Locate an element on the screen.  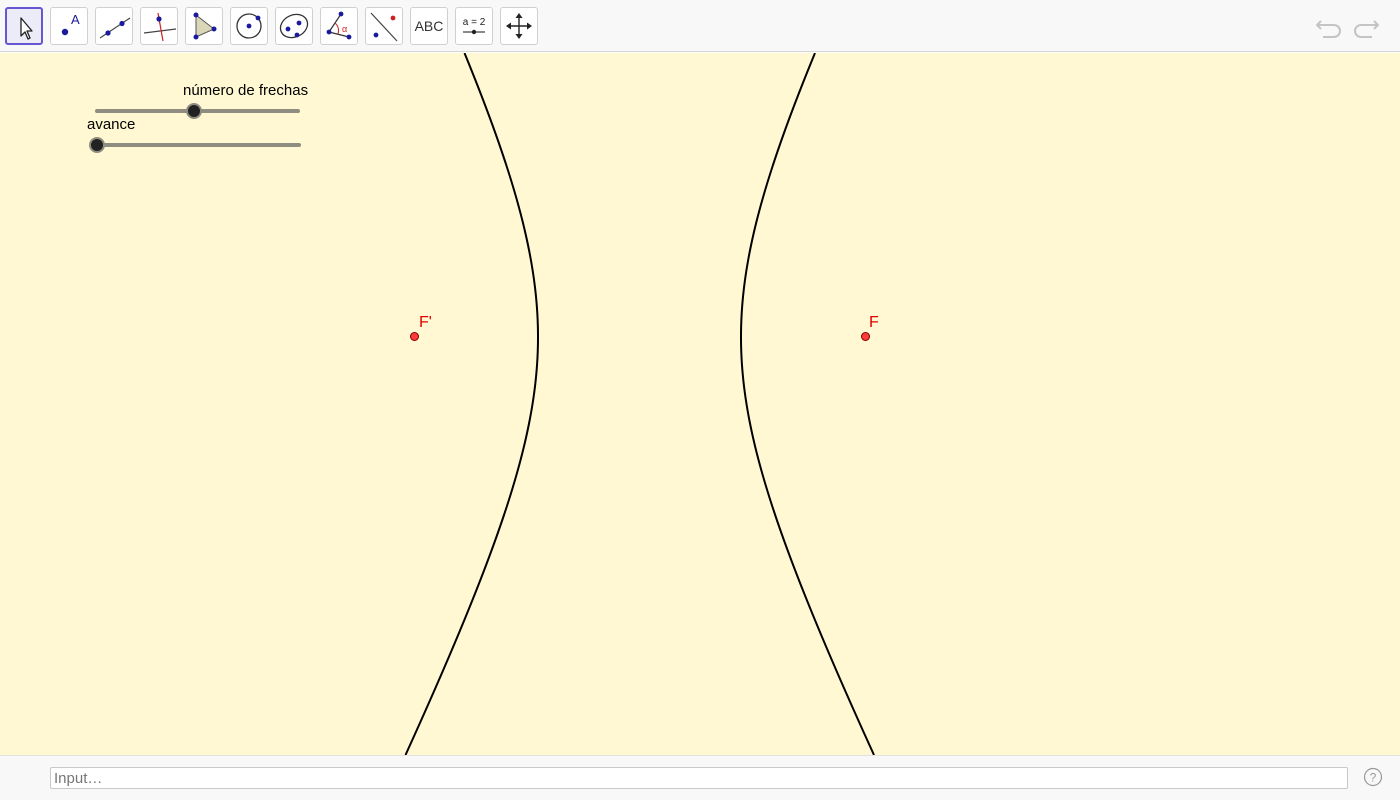
polygon-icon is located at coordinates (205, 26).